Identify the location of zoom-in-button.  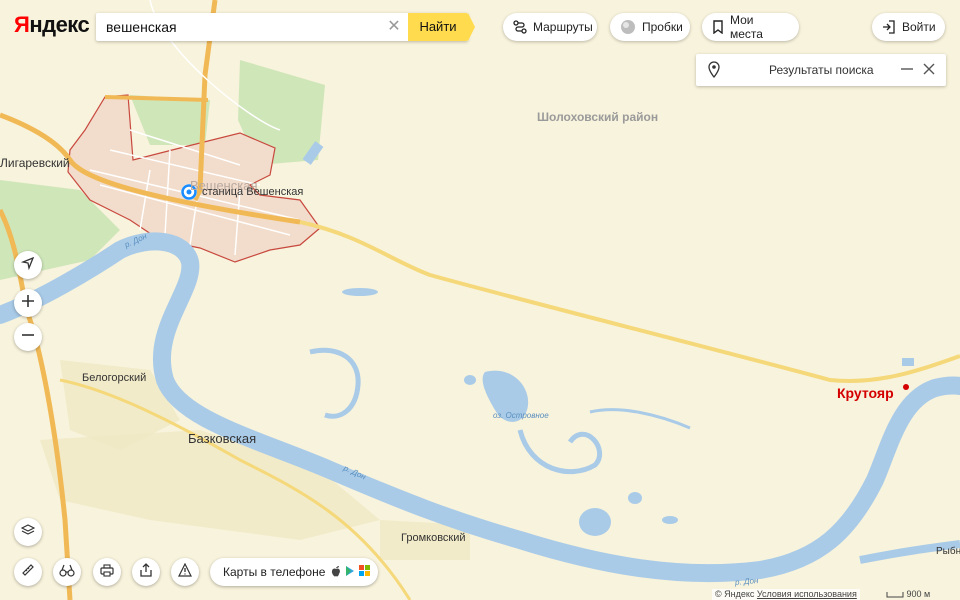
(28, 303).